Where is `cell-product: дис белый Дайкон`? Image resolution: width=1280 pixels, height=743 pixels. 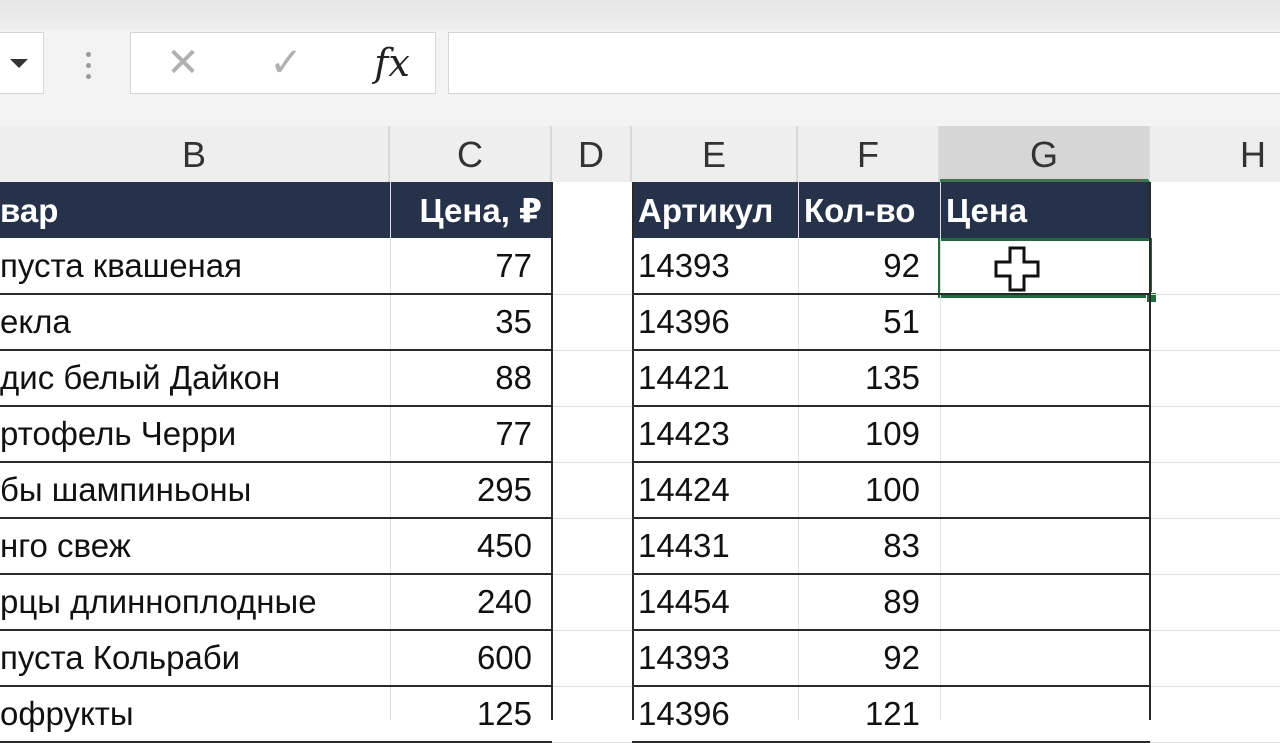 cell-product: дис белый Дайкон is located at coordinates (195, 378).